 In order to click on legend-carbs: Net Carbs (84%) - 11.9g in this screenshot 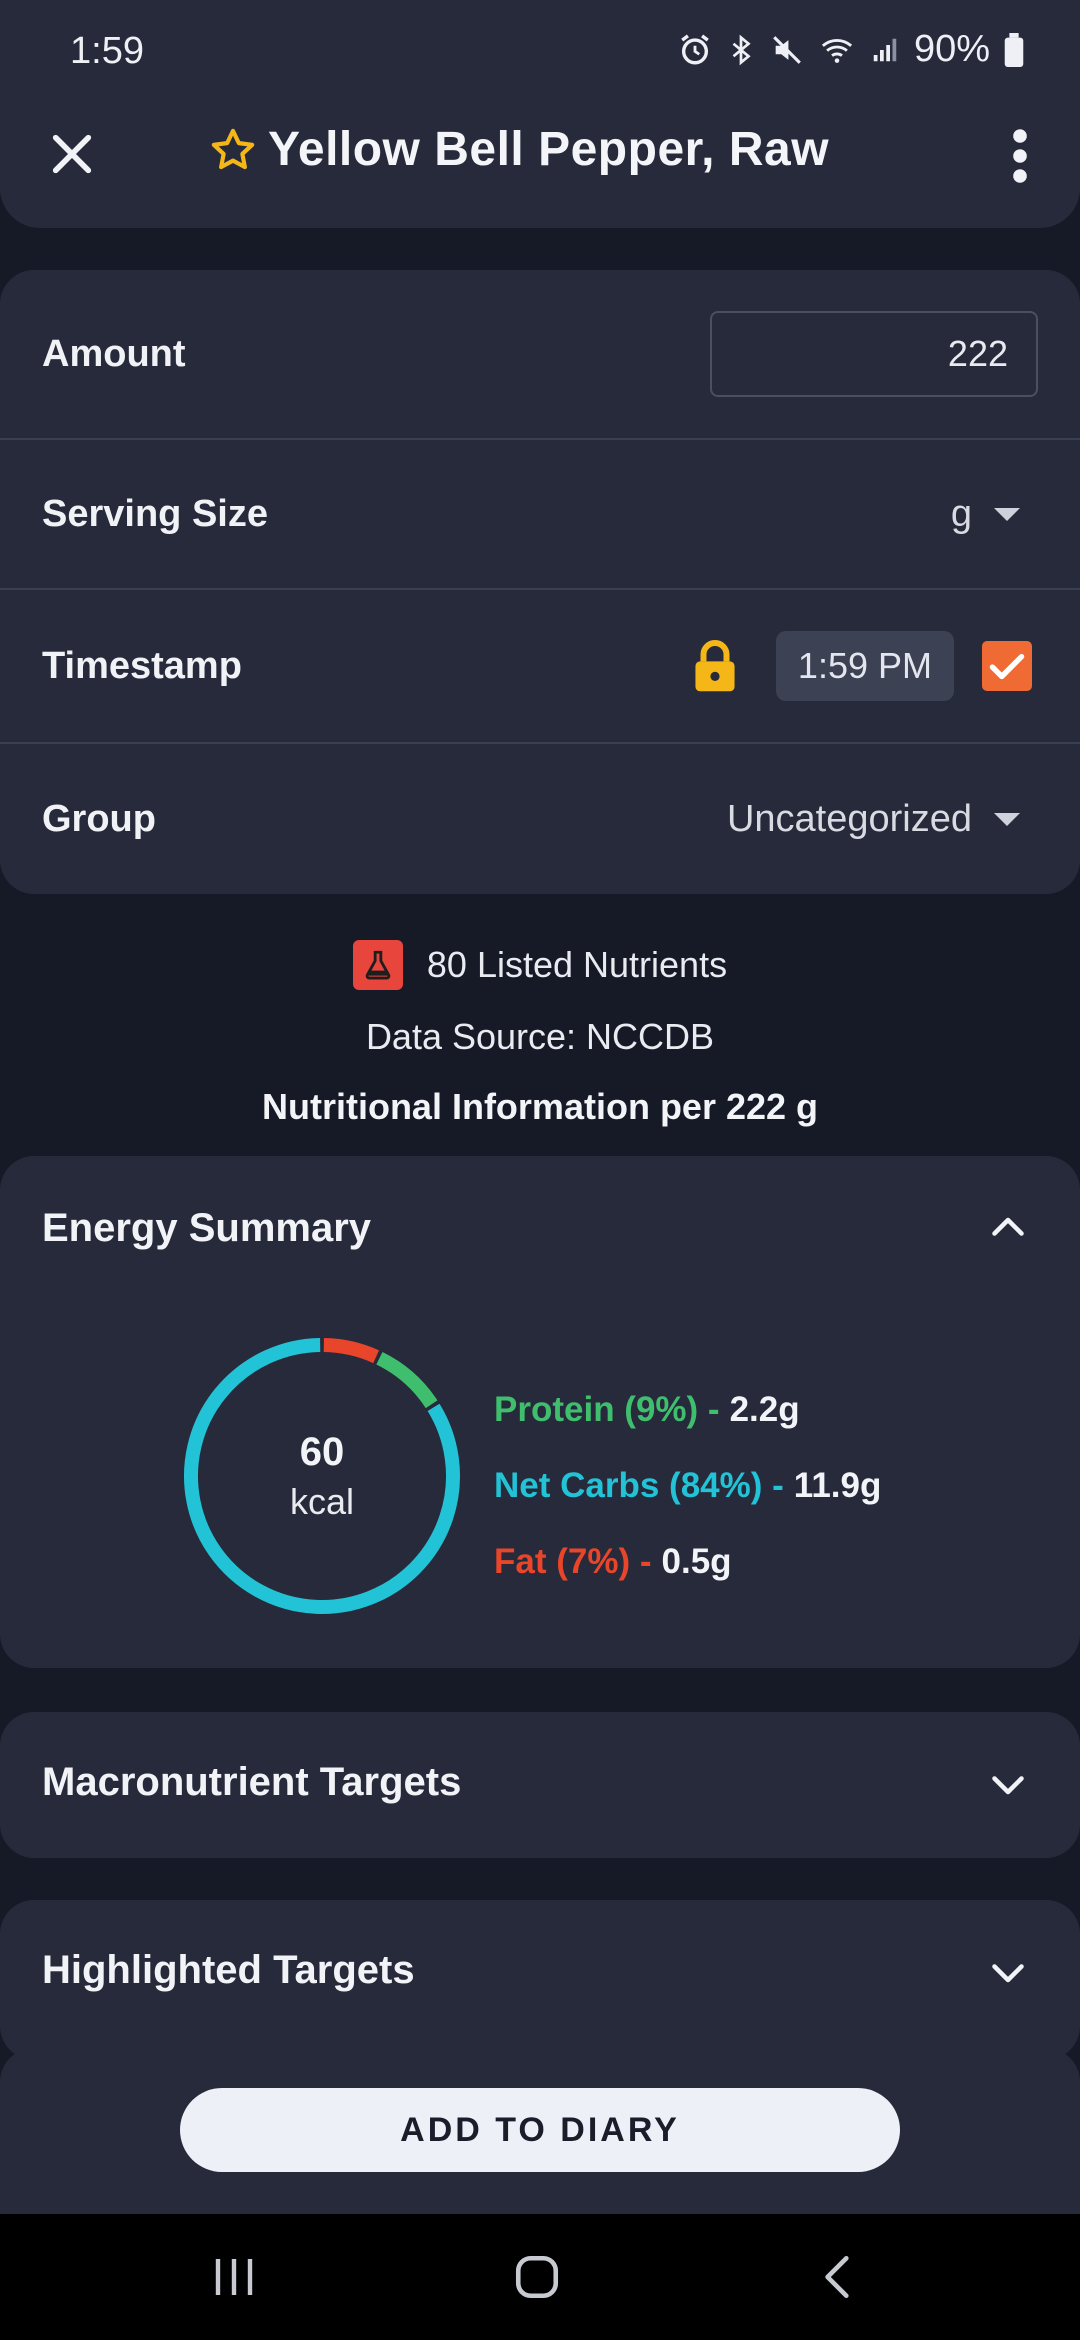, I will do `click(687, 1486)`.